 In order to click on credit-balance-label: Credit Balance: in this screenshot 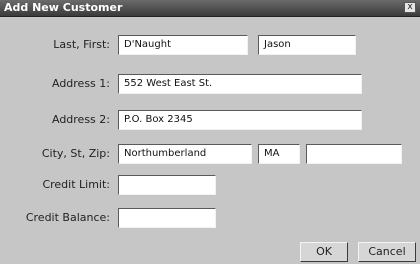, I will do `click(67, 217)`.